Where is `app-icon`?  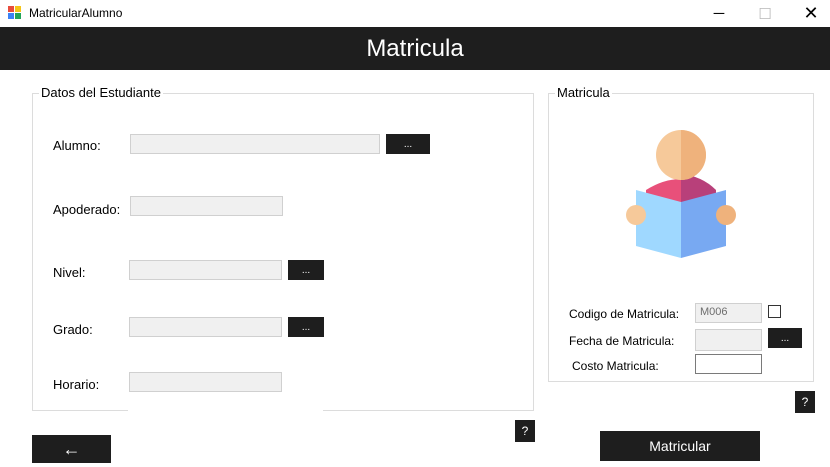 app-icon is located at coordinates (15, 13).